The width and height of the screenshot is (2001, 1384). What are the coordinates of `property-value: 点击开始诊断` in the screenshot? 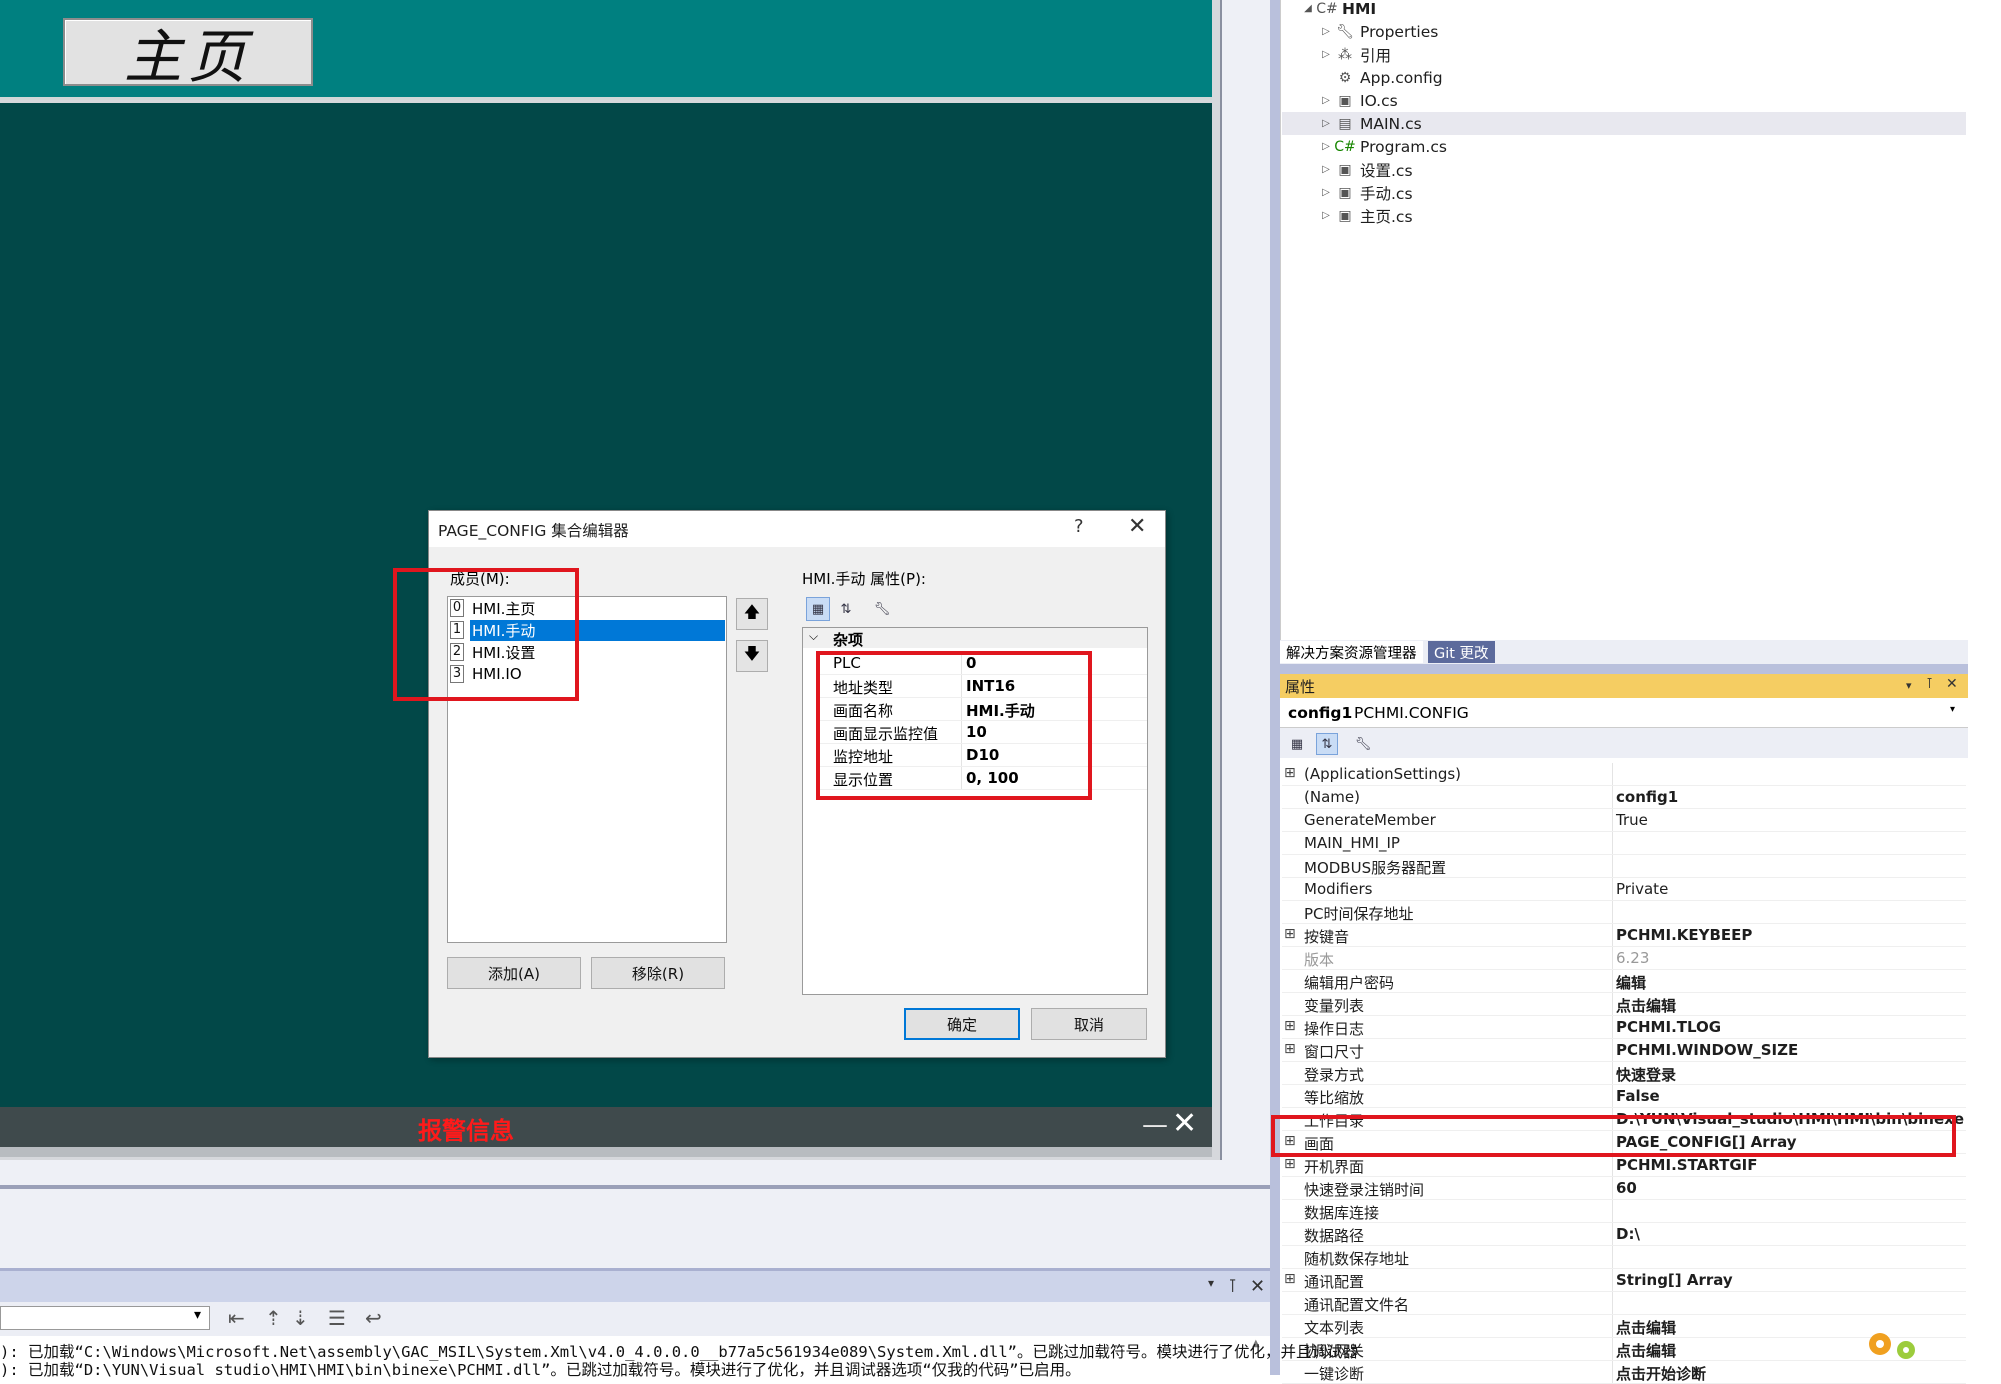 It's located at (1661, 1373).